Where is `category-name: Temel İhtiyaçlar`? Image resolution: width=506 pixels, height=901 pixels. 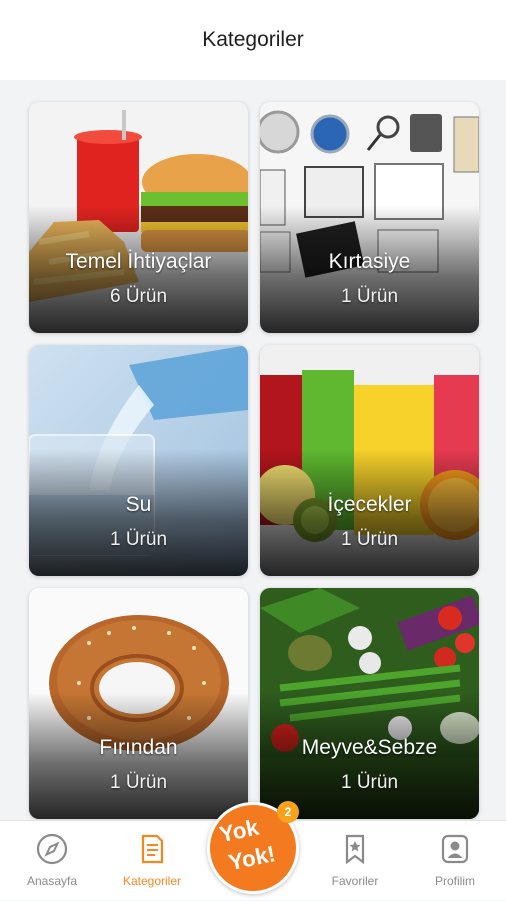 category-name: Temel İhtiyaçlar is located at coordinates (138, 261).